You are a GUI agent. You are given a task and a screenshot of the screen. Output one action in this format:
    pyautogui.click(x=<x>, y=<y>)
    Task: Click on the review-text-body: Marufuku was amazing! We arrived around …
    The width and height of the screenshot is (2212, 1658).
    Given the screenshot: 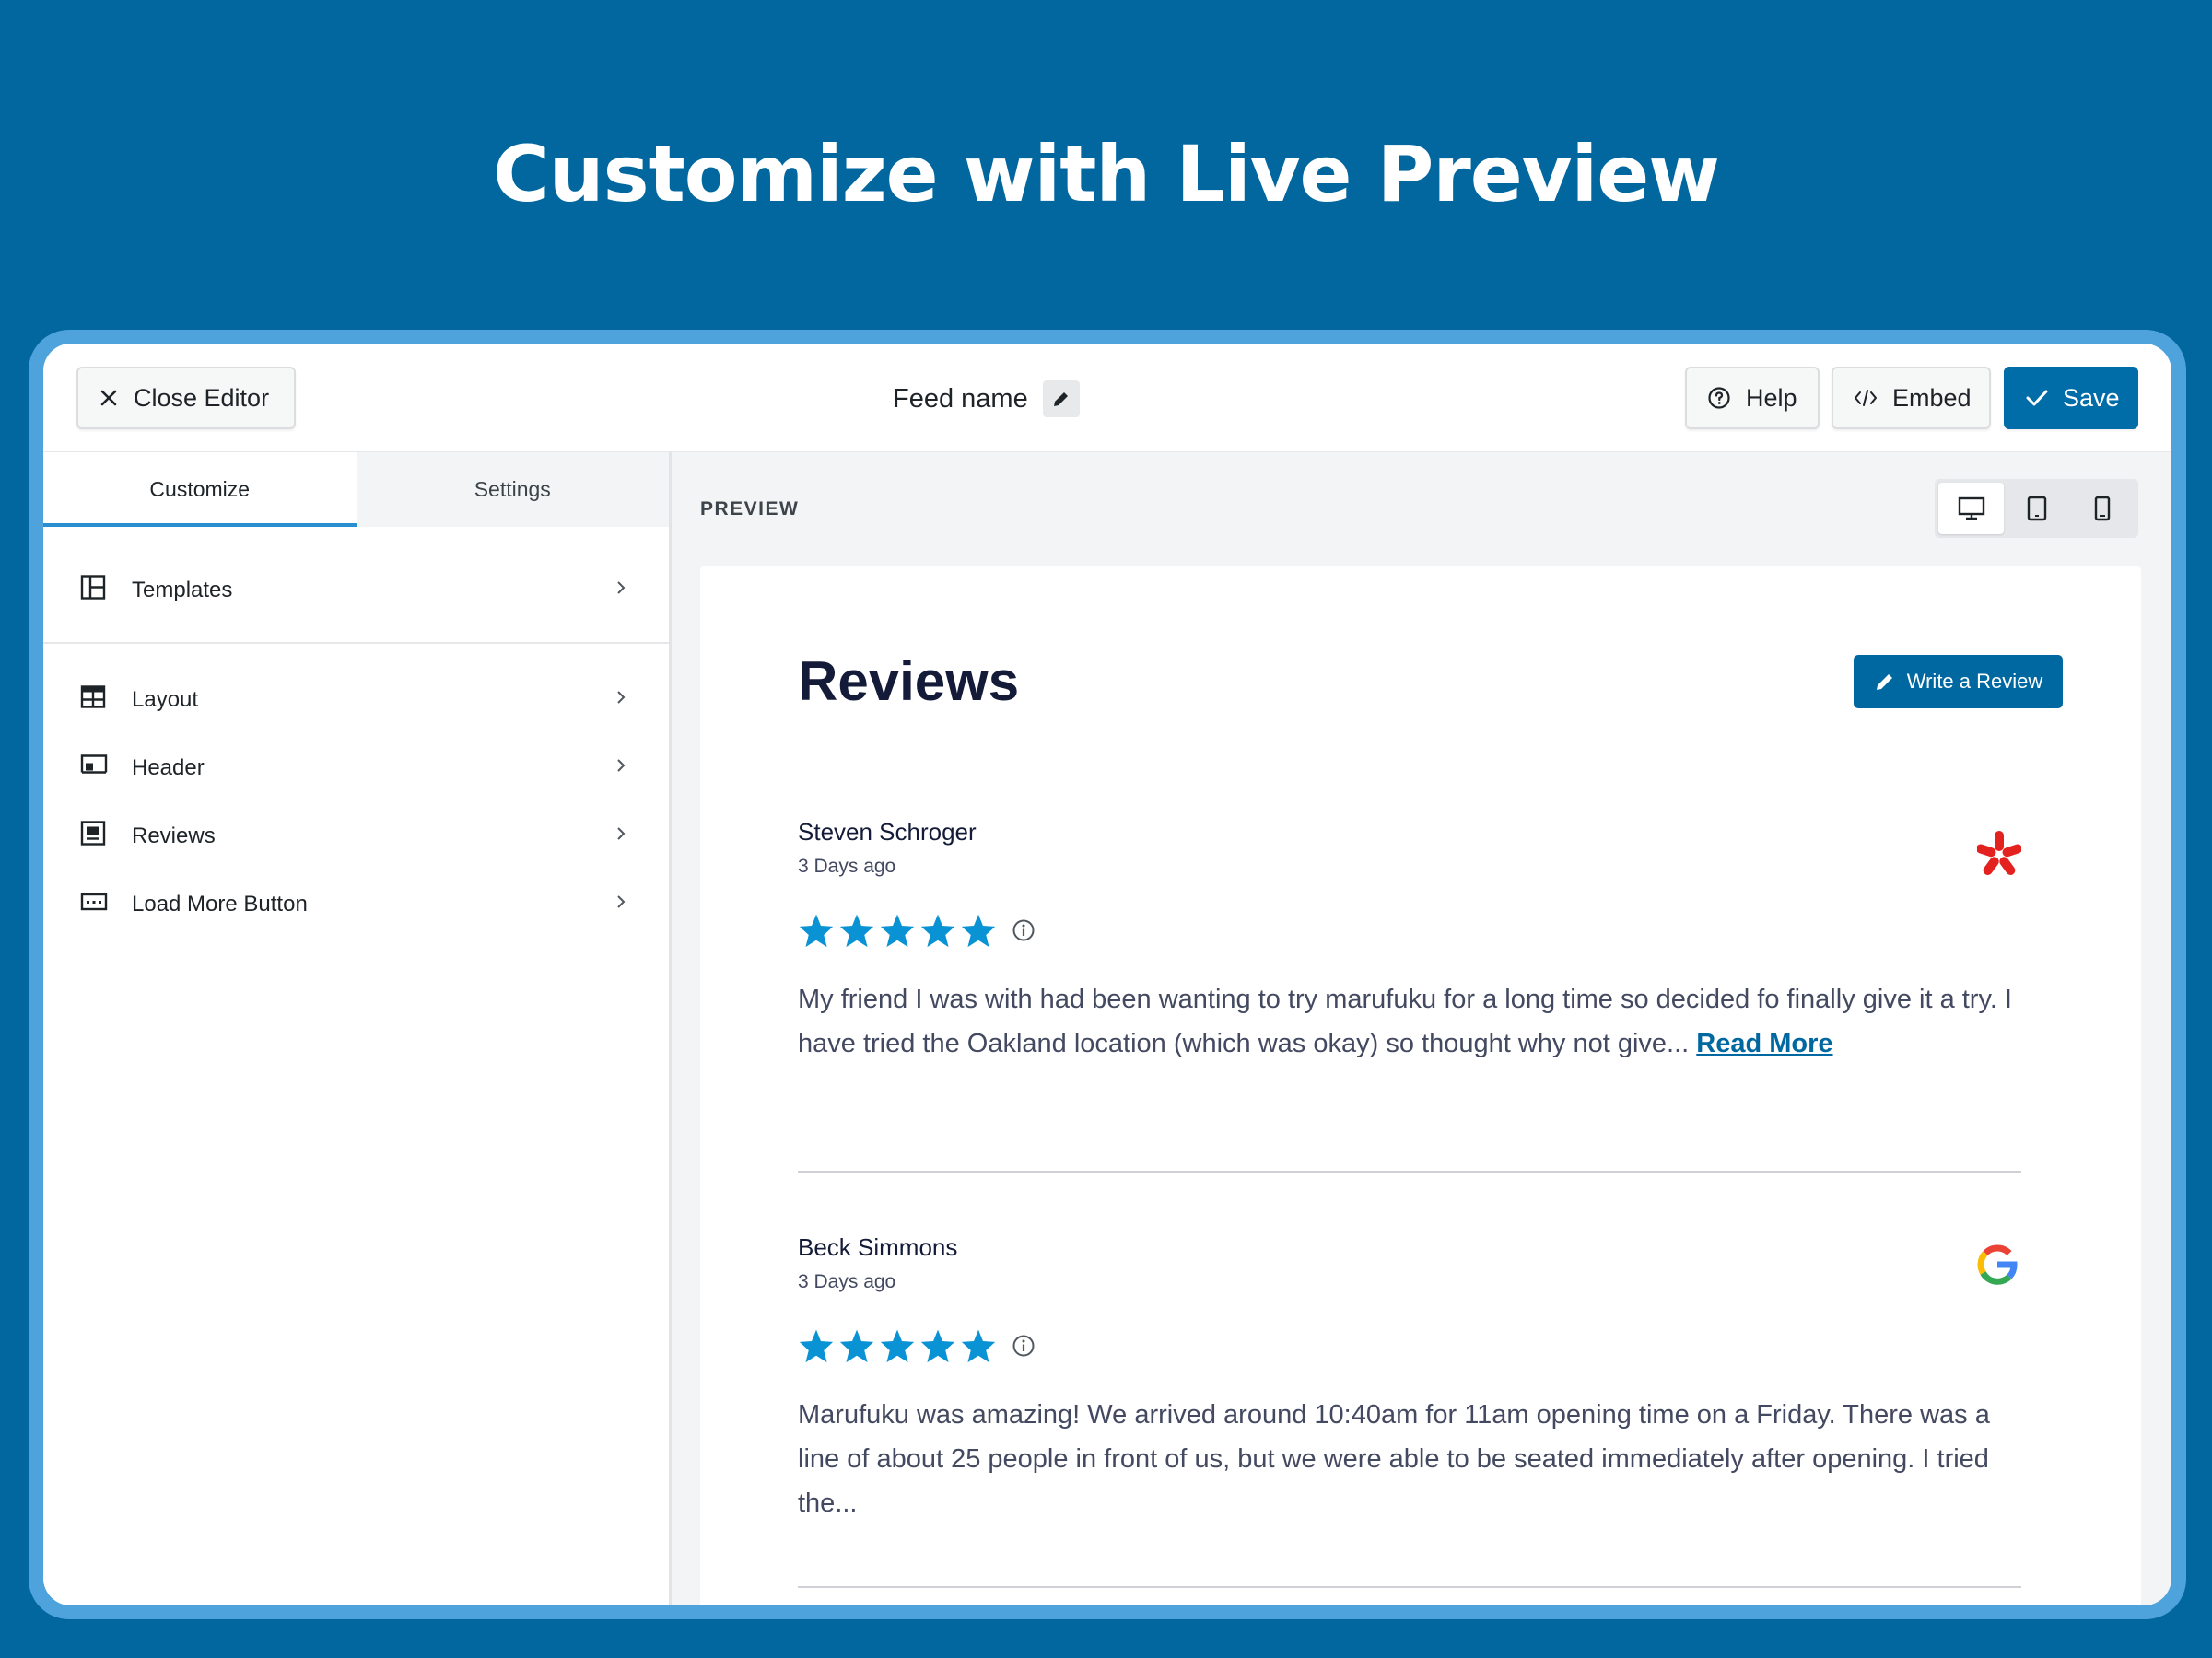 What is the action you would take?
    pyautogui.click(x=1394, y=1459)
    